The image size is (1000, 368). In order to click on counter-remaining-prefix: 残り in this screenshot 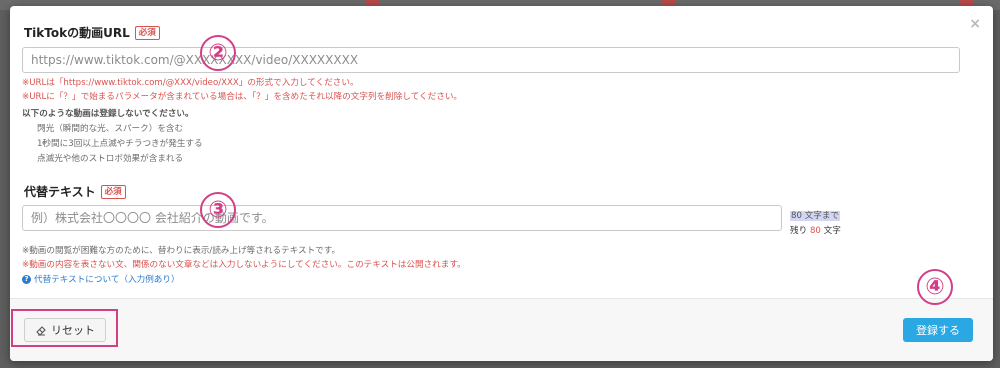, I will do `click(799, 231)`.